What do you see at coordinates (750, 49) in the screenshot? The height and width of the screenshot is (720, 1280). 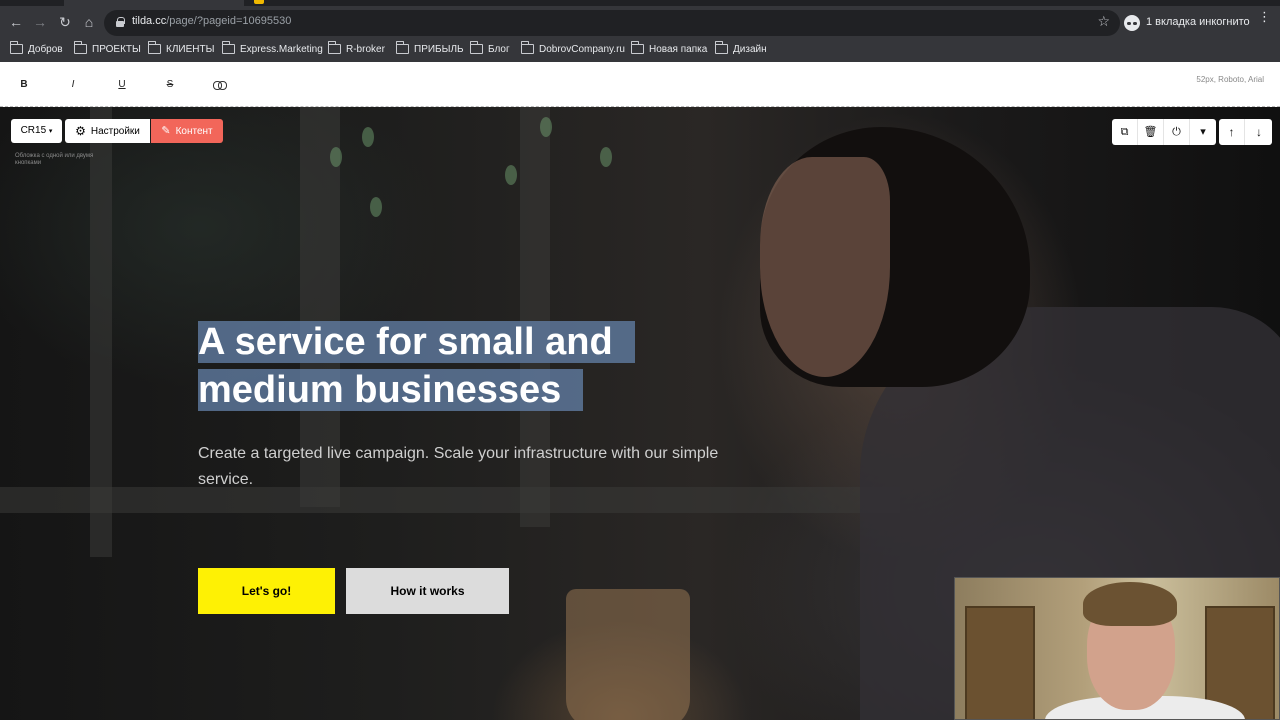 I see `bookmark-label: Дизайн` at bounding box center [750, 49].